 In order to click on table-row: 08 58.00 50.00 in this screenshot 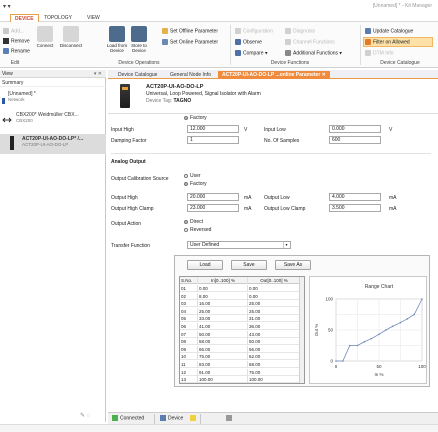, I will do `click(240, 342)`.